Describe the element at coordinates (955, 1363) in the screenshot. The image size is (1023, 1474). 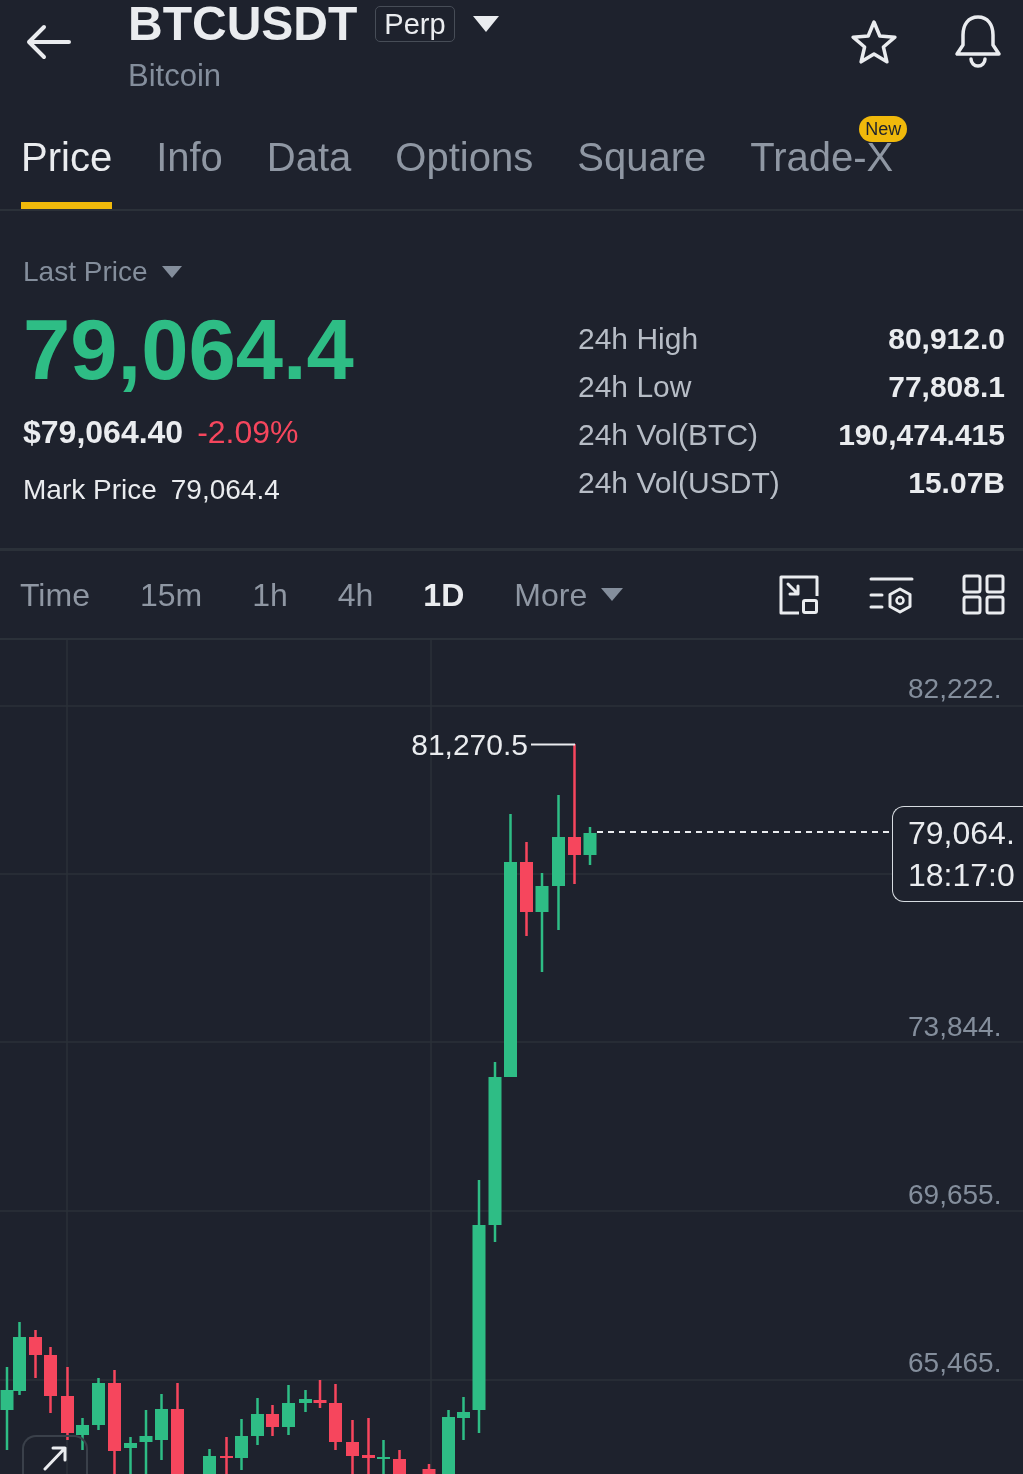
I see `axis-label: 65,465.` at that location.